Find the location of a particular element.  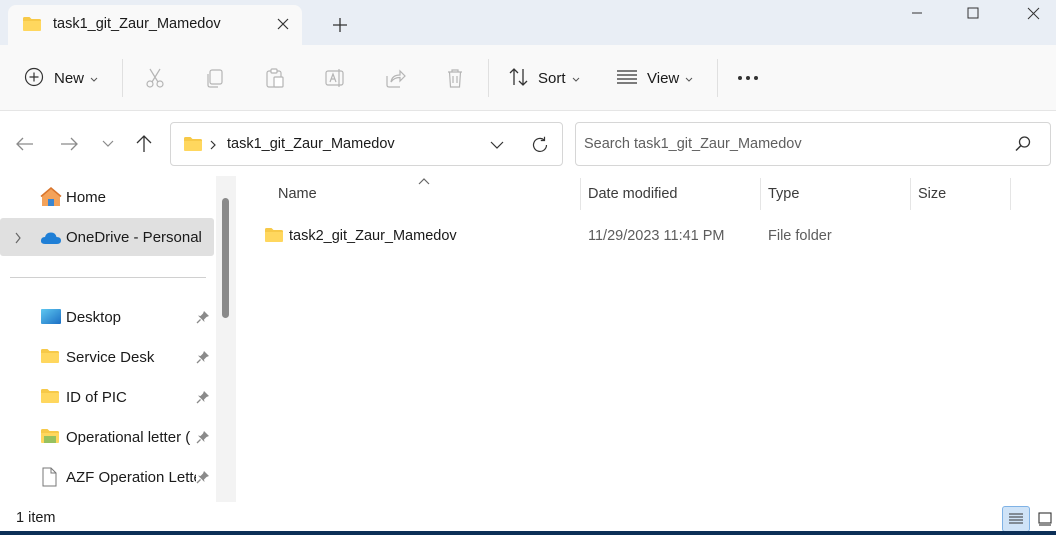

recent-locations-chevron-icon is located at coordinates (108, 144).